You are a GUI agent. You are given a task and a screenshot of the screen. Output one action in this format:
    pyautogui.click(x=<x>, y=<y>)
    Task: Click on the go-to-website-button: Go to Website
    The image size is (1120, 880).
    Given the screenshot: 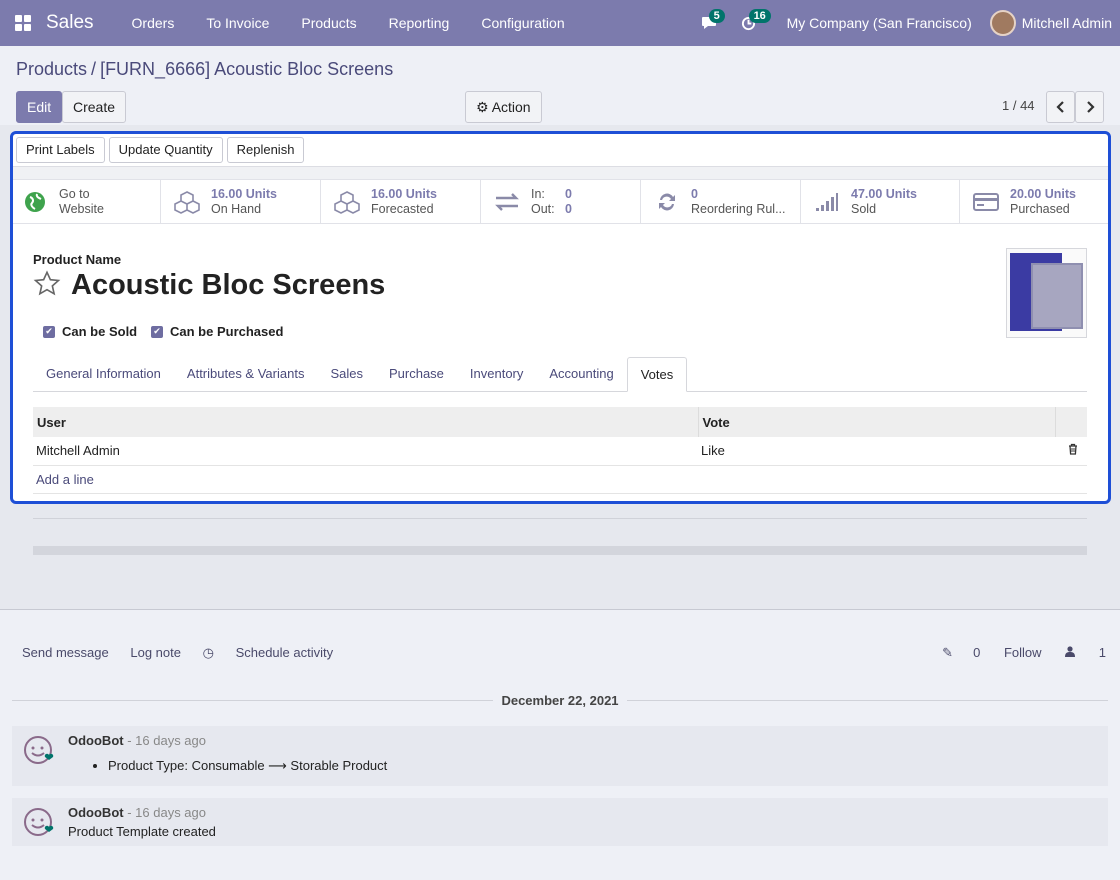 What is the action you would take?
    pyautogui.click(x=87, y=202)
    